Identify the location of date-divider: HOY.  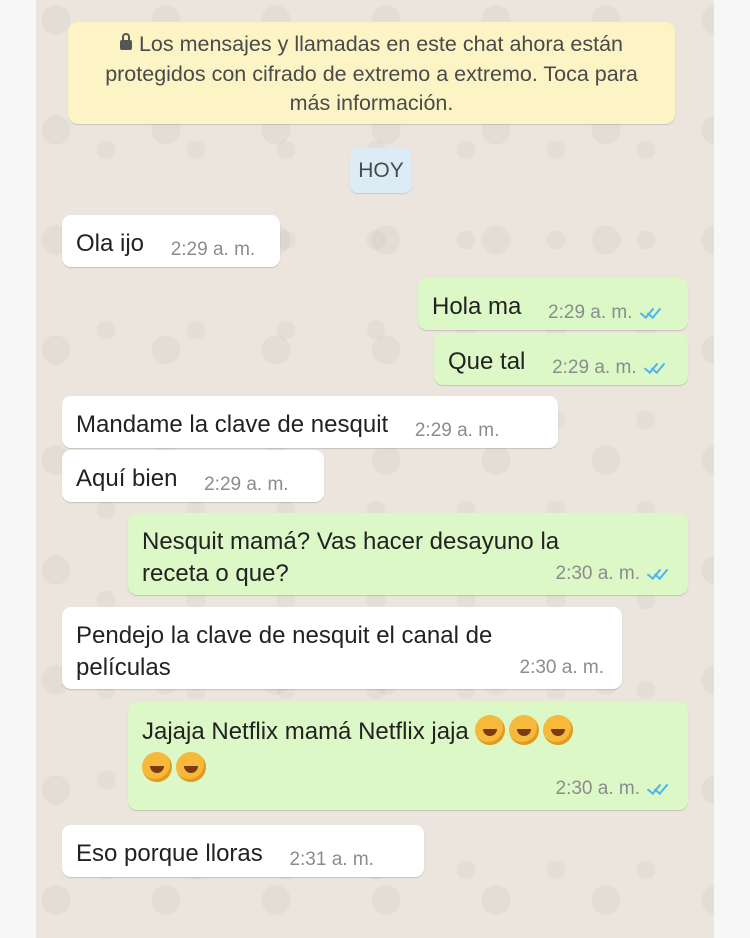
(381, 170).